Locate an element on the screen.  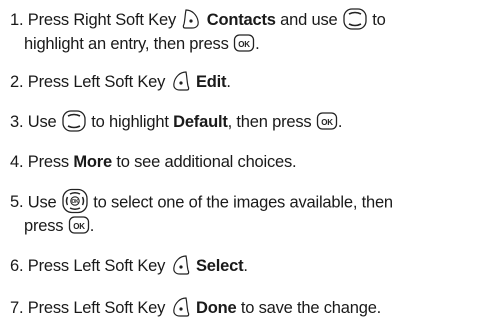
step-keyword: More is located at coordinates (92, 162).